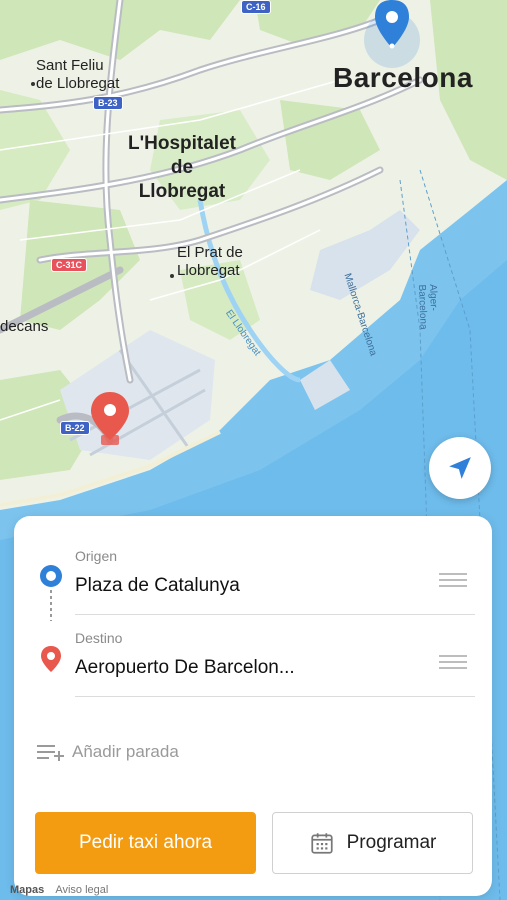 The image size is (507, 900). What do you see at coordinates (157, 586) in the screenshot?
I see `origin-field: Plaza de Catalunya` at bounding box center [157, 586].